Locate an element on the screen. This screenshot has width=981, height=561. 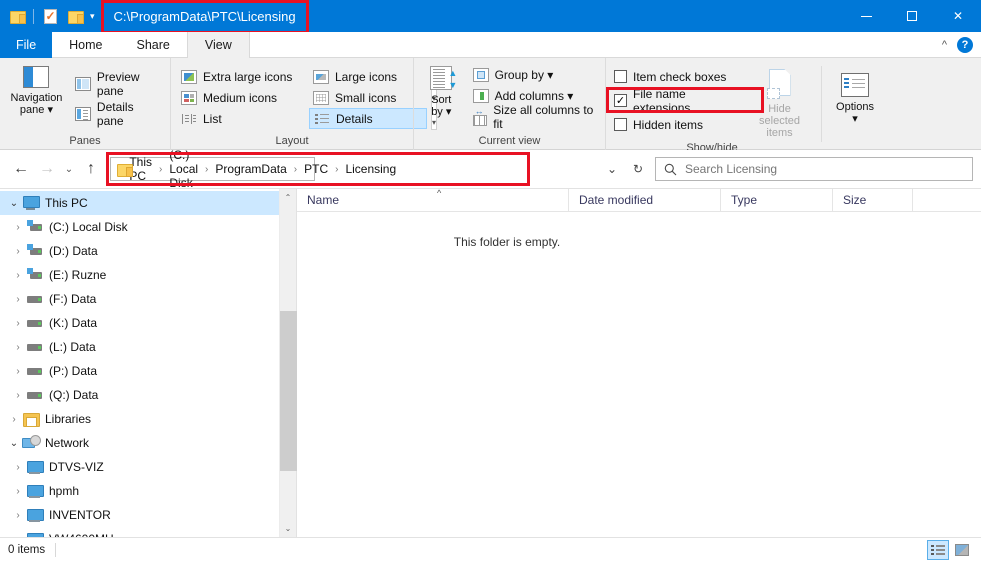
tree-item-this-pc: ⌄ This PC is located at coordinates (148, 203).